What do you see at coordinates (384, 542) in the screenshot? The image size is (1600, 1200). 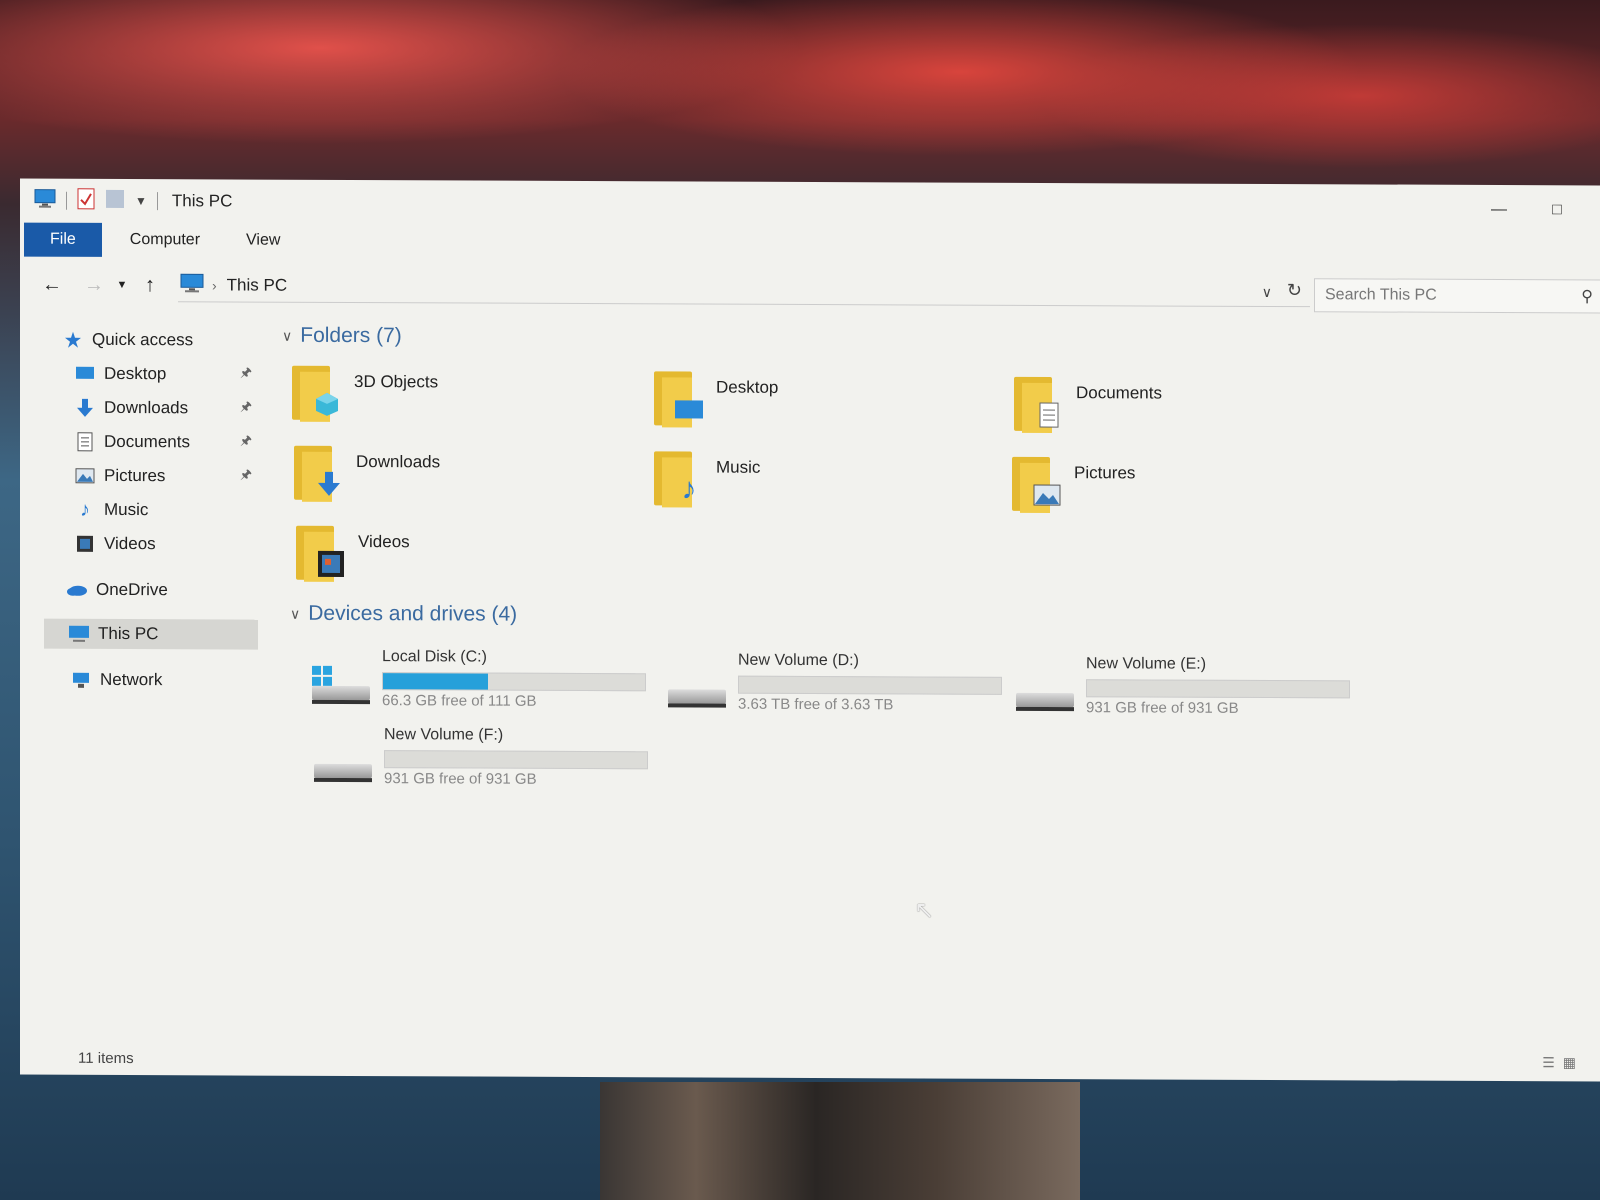 I see `folder-label: Videos` at bounding box center [384, 542].